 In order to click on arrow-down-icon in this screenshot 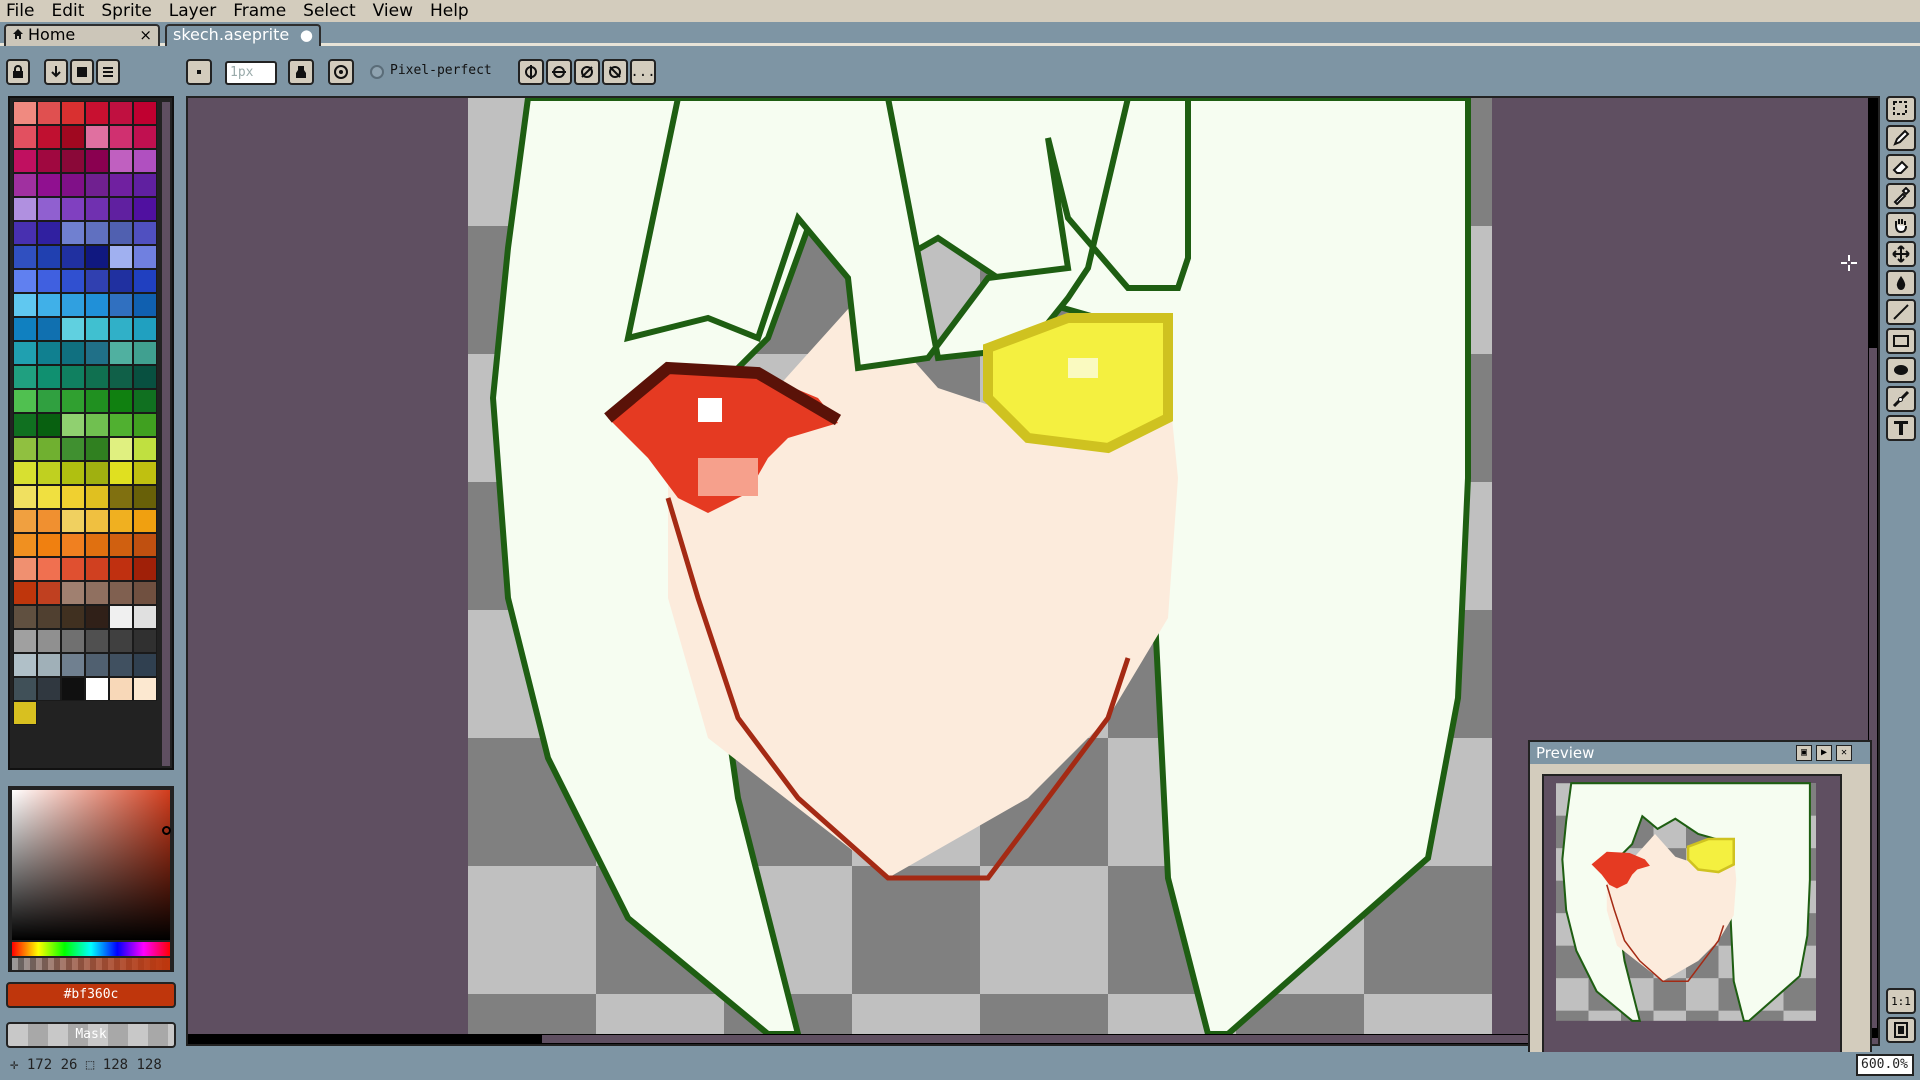, I will do `click(56, 72)`.